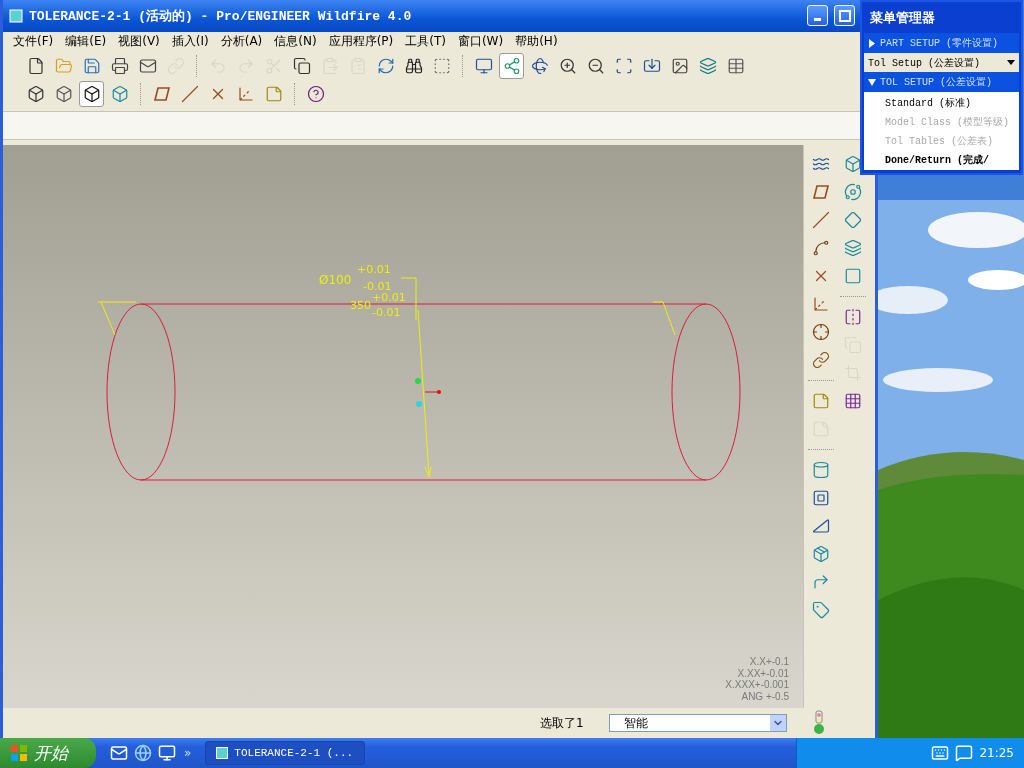 The height and width of the screenshot is (768, 1024). What do you see at coordinates (425, 41) in the screenshot?
I see `menu-item: 工具(T)` at bounding box center [425, 41].